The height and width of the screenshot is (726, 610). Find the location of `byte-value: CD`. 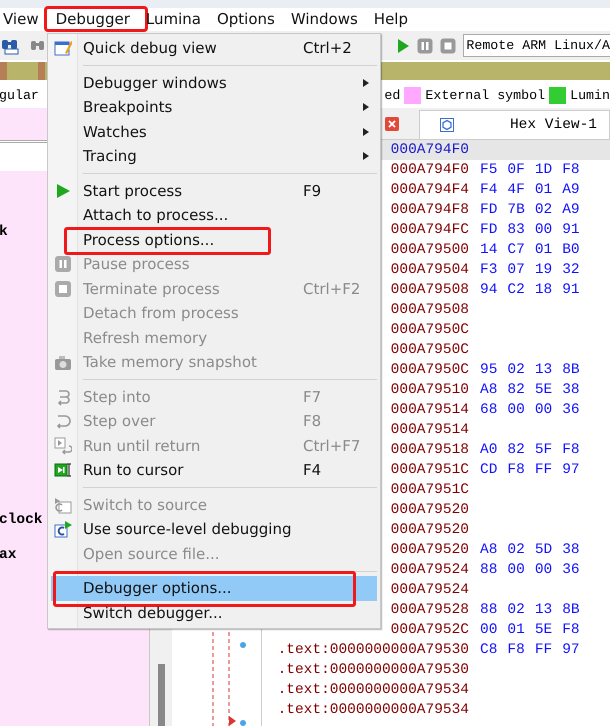

byte-value: CD is located at coordinates (489, 470).